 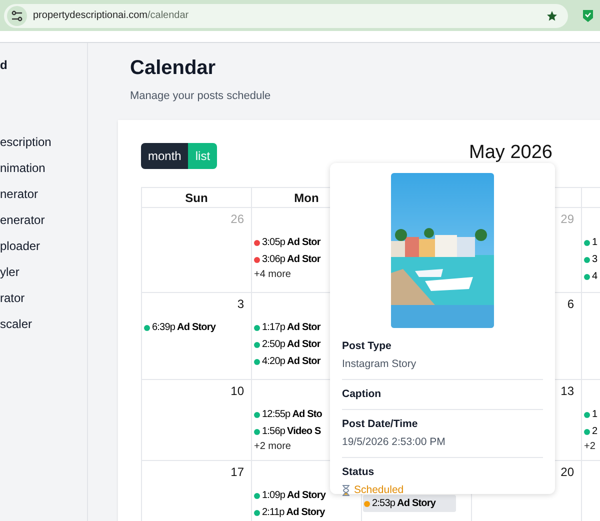 I want to click on calendar-event: 6:39p Ad Story, so click(x=179, y=327).